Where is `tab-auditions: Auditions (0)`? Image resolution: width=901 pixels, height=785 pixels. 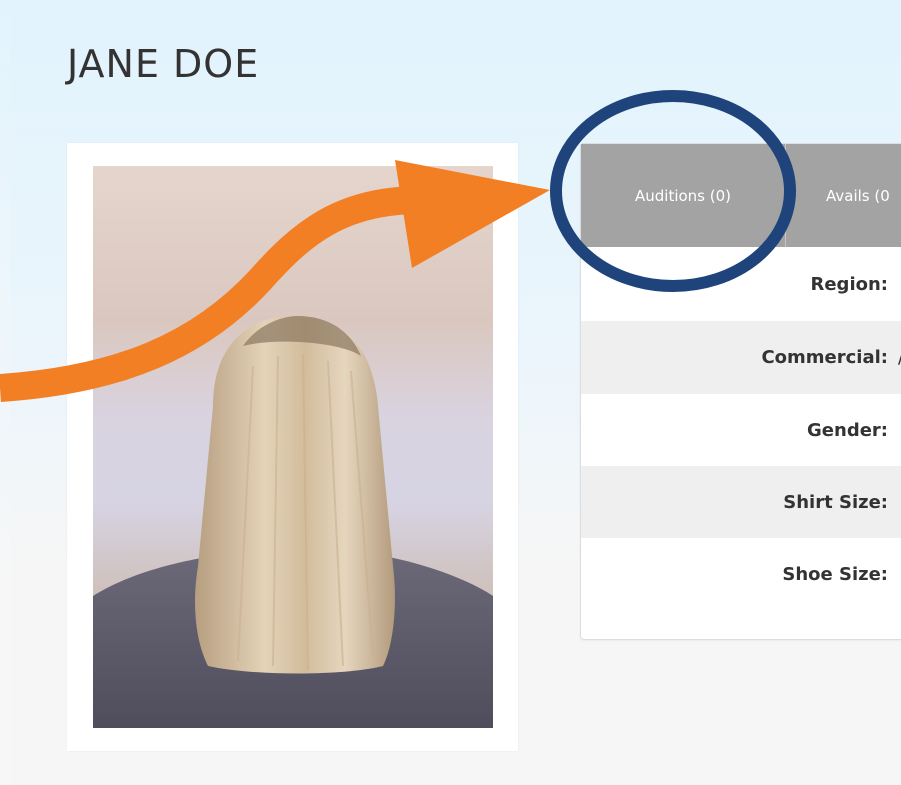
tab-auditions: Auditions (0) is located at coordinates (683, 195).